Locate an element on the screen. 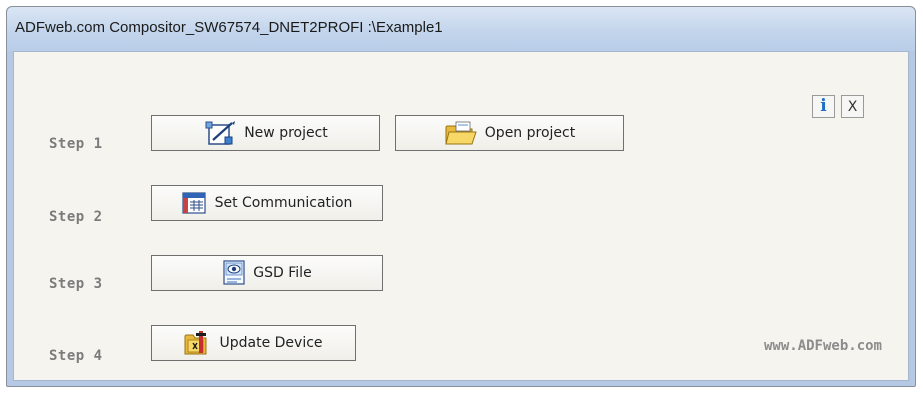 The image size is (923, 393). step-1-label: Step 1 is located at coordinates (76, 144).